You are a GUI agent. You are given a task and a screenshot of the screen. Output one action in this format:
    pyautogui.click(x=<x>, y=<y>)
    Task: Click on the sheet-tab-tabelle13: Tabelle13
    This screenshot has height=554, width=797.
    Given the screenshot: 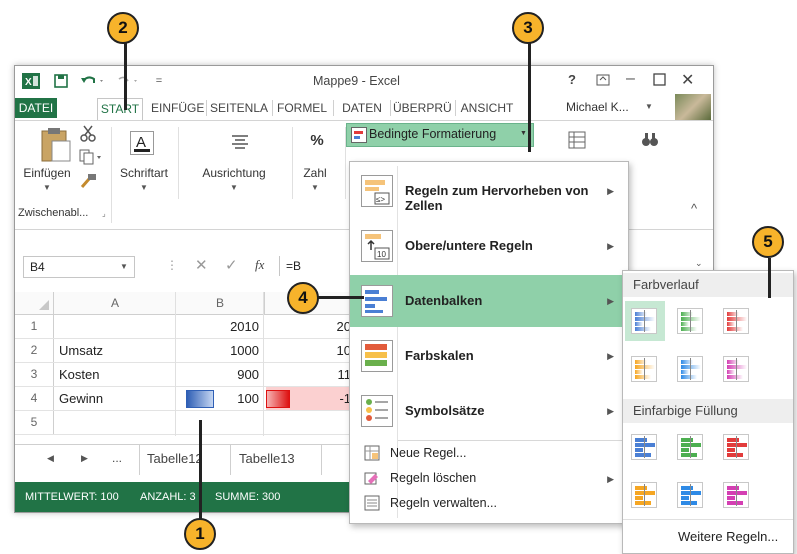 What is the action you would take?
    pyautogui.click(x=267, y=458)
    